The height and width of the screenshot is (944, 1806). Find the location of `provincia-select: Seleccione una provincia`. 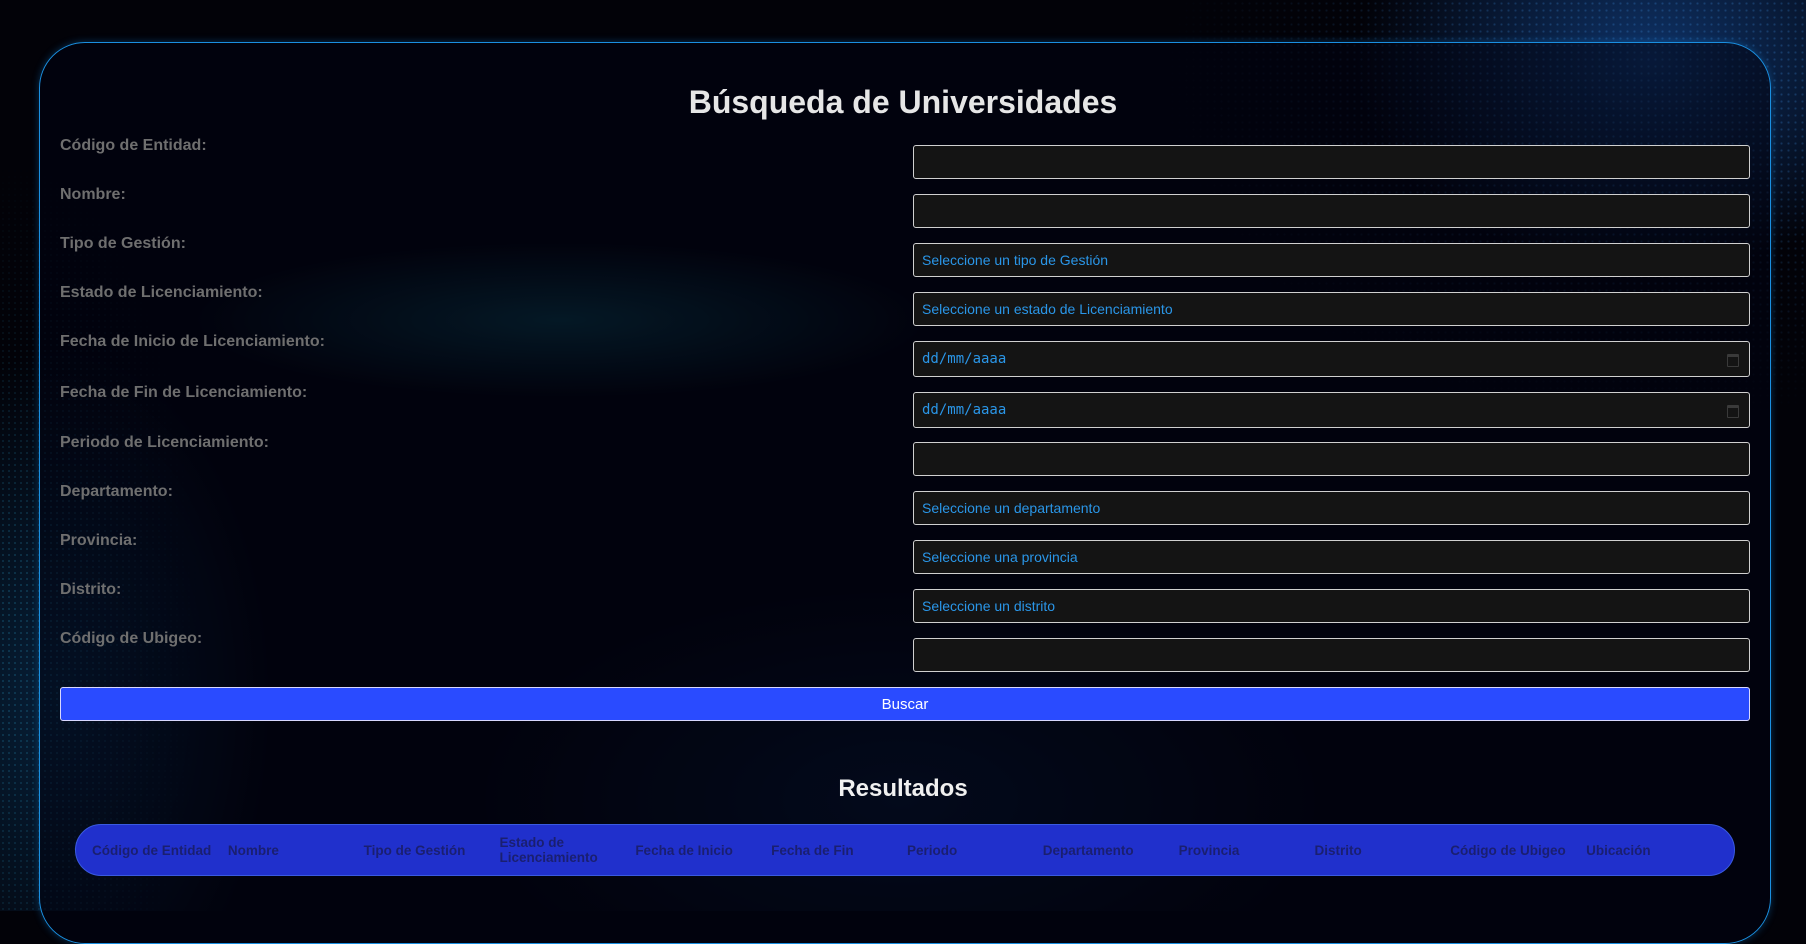

provincia-select: Seleccione una provincia is located at coordinates (1331, 557).